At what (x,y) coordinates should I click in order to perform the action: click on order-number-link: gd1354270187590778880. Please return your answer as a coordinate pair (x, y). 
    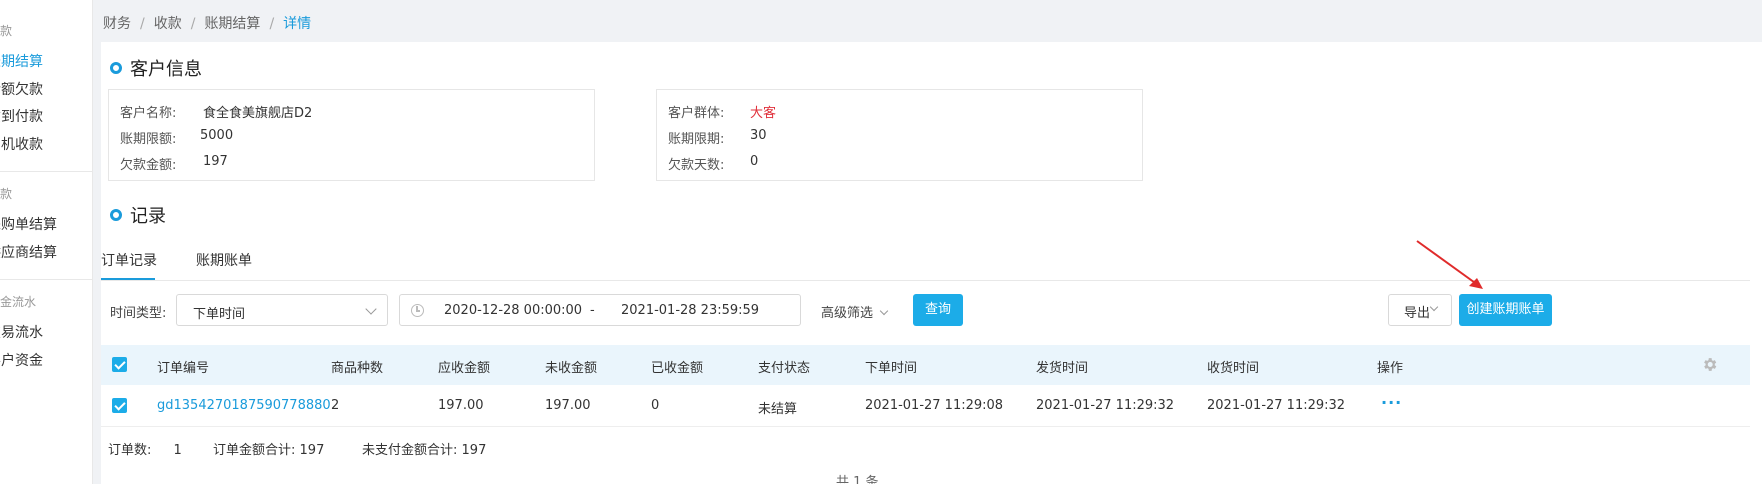
    Looking at the image, I should click on (244, 405).